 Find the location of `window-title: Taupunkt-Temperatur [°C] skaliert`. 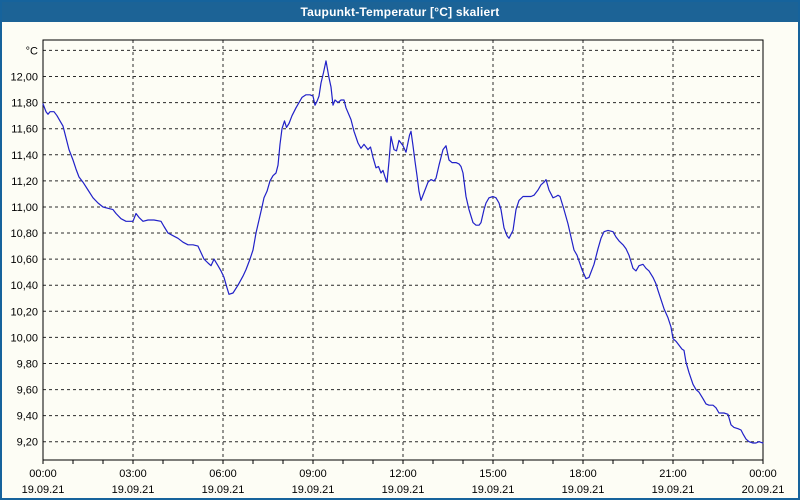

window-title: Taupunkt-Temperatur [°C] skaliert is located at coordinates (400, 12).